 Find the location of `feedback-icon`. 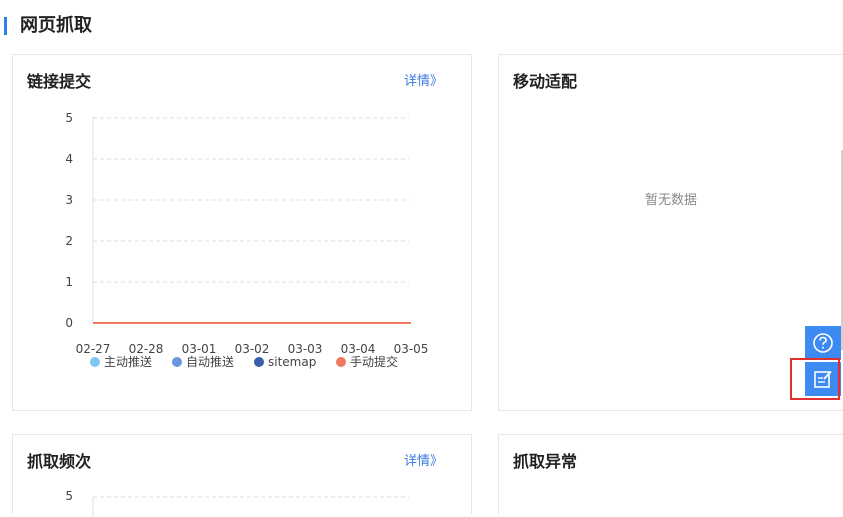

feedback-icon is located at coordinates (823, 379).